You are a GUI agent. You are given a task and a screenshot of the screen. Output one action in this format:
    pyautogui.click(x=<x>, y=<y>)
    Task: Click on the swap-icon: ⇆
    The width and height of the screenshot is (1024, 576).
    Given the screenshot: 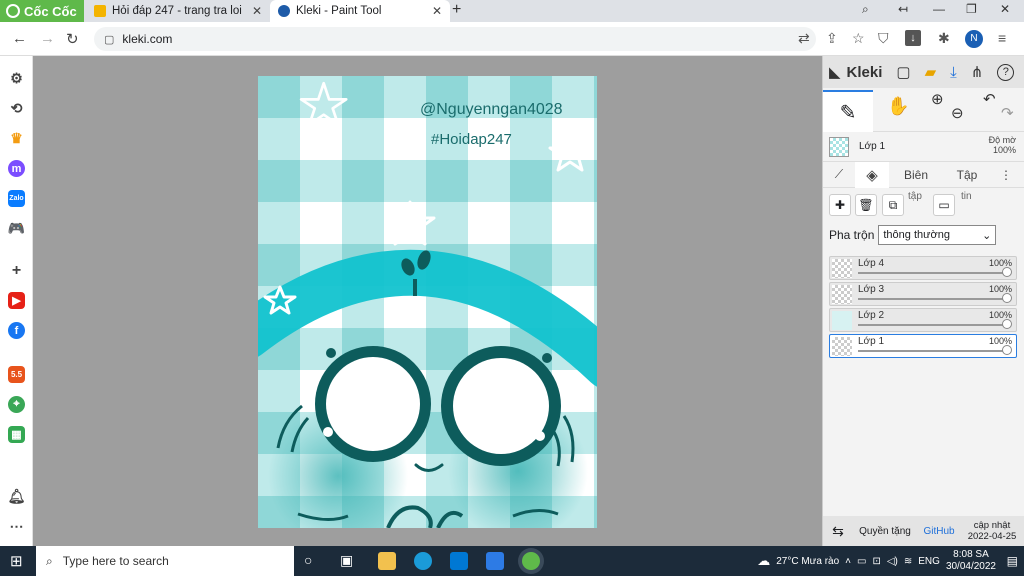 What is the action you would take?
    pyautogui.click(x=838, y=531)
    